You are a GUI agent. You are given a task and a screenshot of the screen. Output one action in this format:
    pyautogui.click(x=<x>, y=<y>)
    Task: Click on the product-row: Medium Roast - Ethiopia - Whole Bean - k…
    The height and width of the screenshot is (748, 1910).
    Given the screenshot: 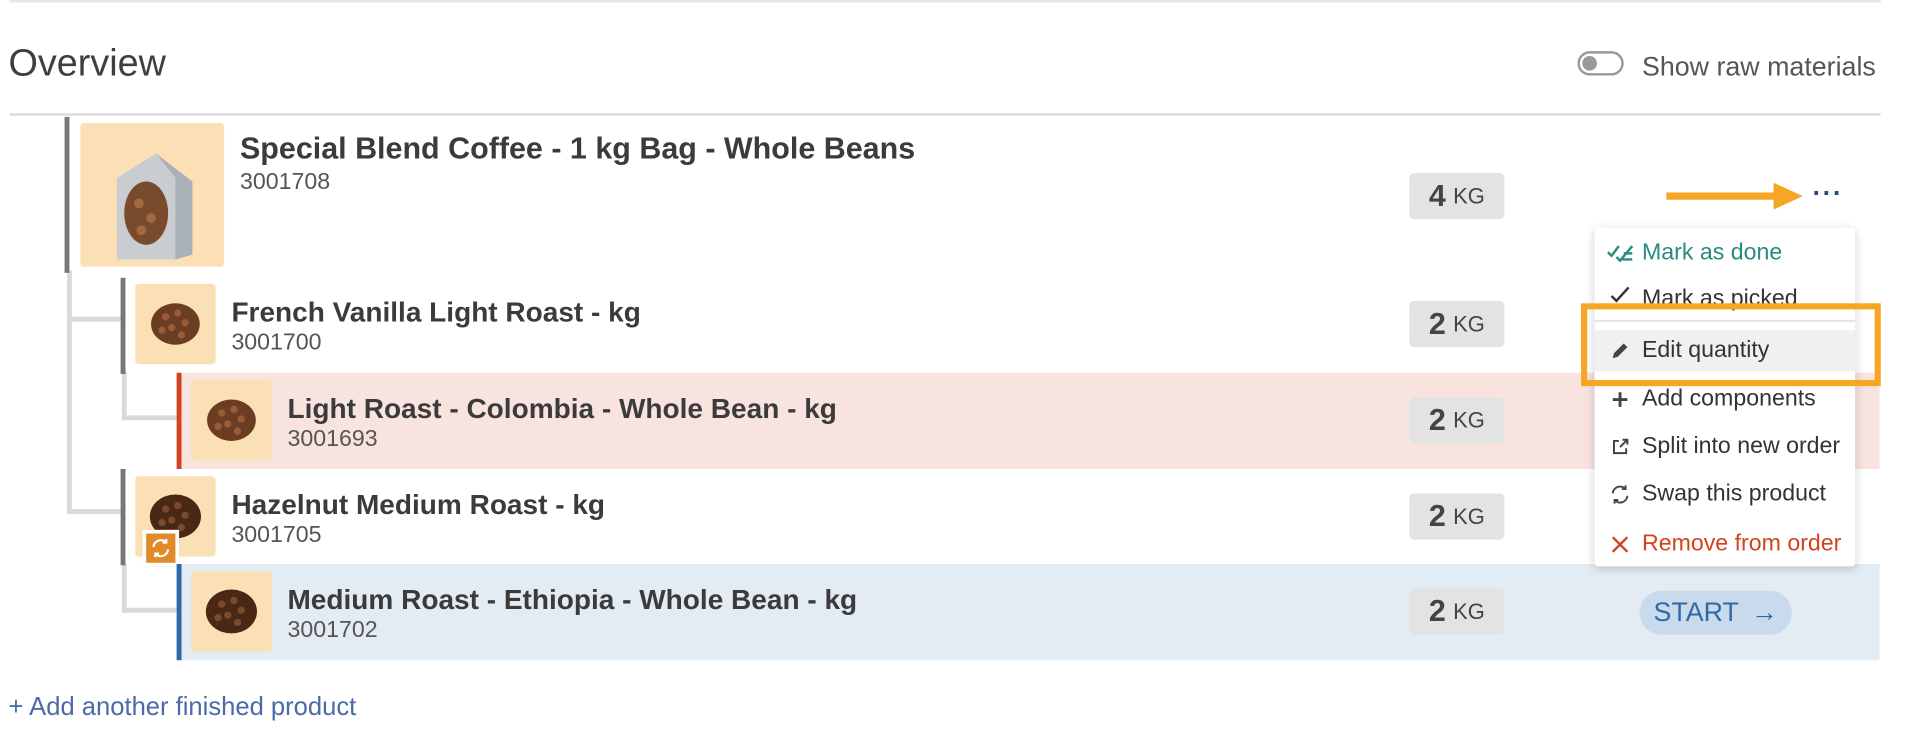 What is the action you would take?
    pyautogui.click(x=1028, y=612)
    